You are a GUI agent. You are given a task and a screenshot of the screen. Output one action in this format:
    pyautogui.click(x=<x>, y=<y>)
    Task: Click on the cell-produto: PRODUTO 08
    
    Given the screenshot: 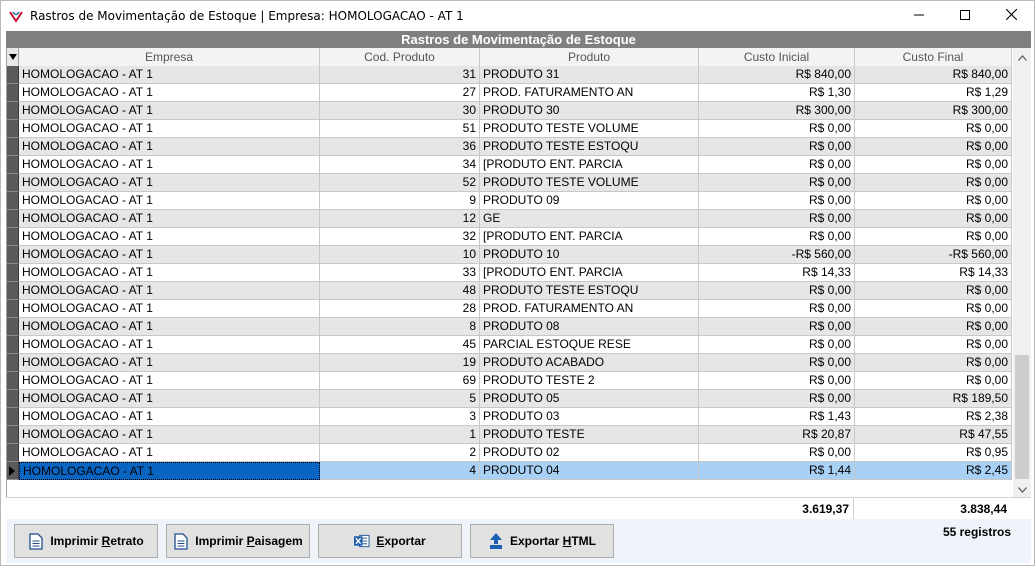 What is the action you would take?
    pyautogui.click(x=589, y=327)
    